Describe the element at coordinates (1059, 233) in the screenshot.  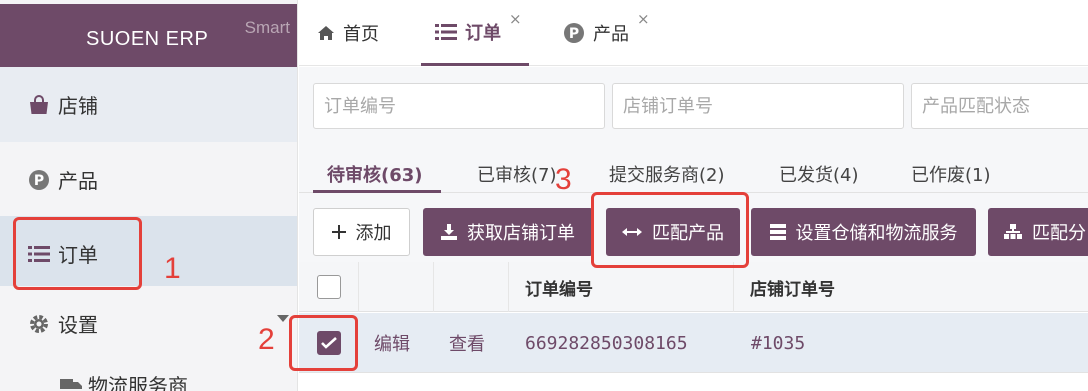
I see `button-label: 匹配分` at that location.